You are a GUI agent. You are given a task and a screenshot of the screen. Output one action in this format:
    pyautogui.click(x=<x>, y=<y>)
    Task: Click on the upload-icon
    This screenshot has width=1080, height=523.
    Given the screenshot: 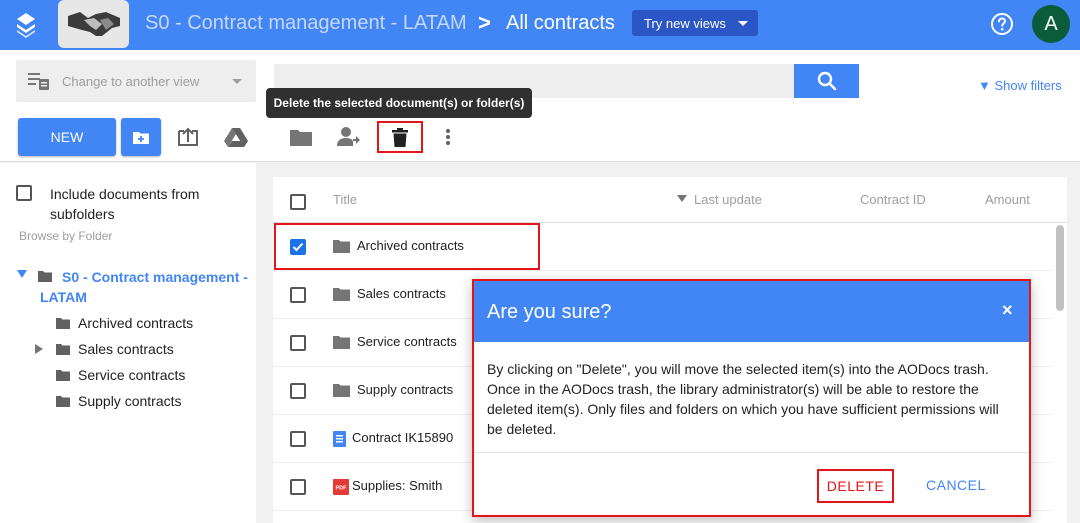 What is the action you would take?
    pyautogui.click(x=188, y=137)
    